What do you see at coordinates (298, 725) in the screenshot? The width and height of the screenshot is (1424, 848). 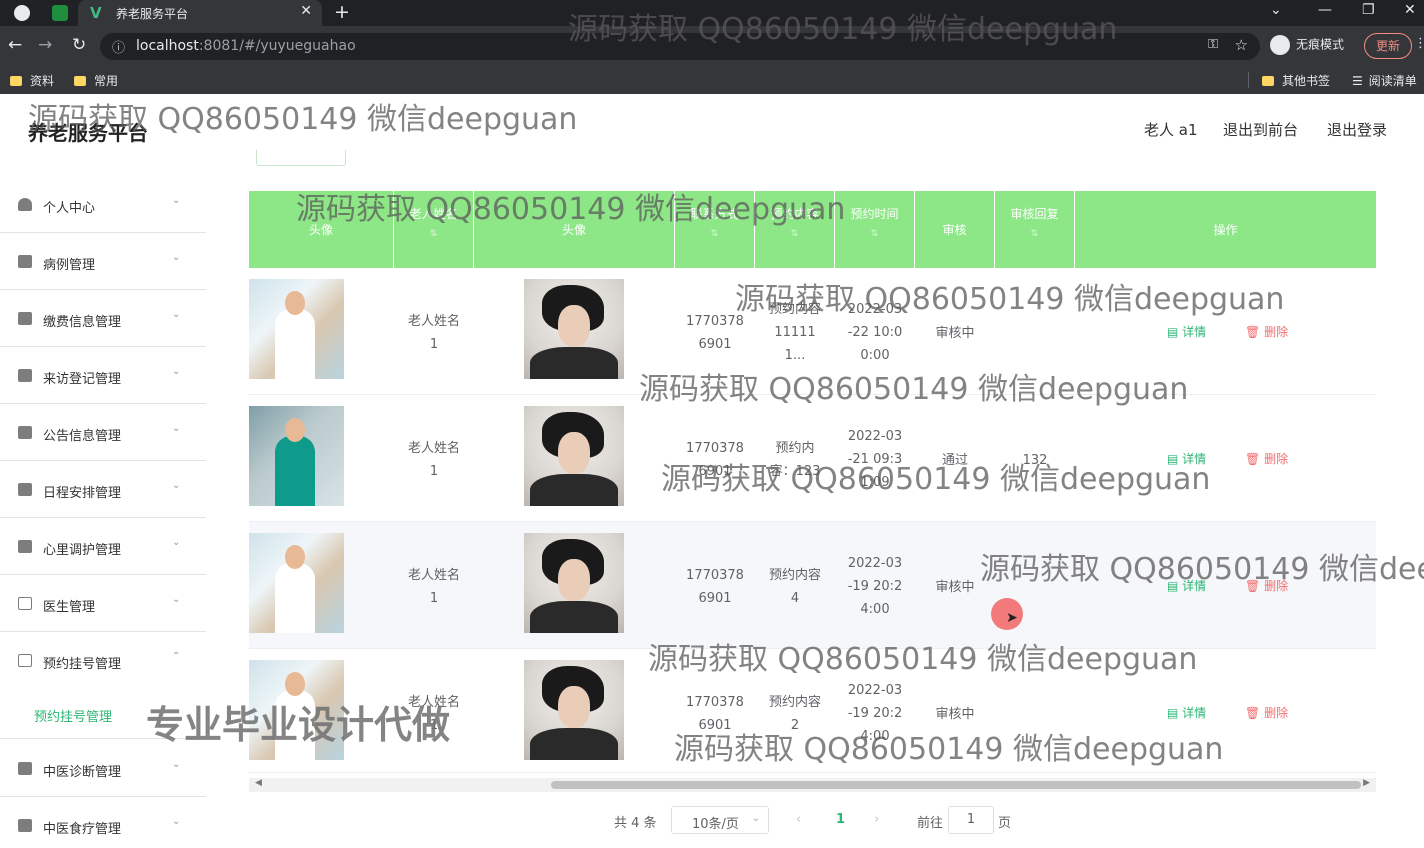 I see `promo-watermark: 专业毕业设计代做` at bounding box center [298, 725].